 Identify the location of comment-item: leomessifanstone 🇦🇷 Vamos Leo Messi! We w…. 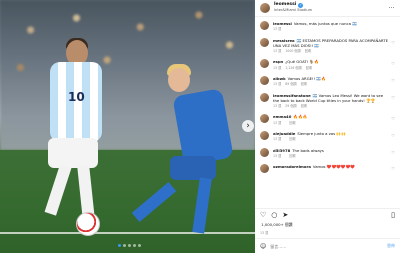
(327, 100).